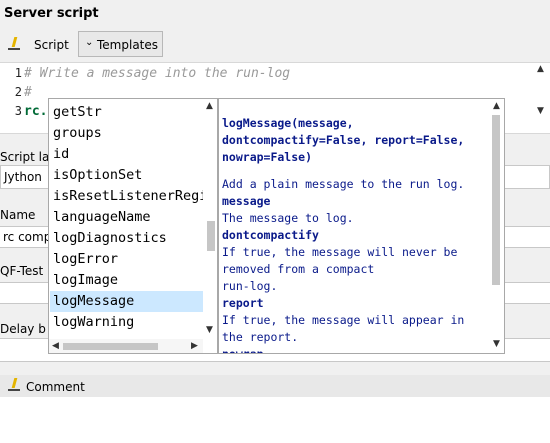  Describe the element at coordinates (127, 133) in the screenshot. I see `completion-item: groups` at that location.